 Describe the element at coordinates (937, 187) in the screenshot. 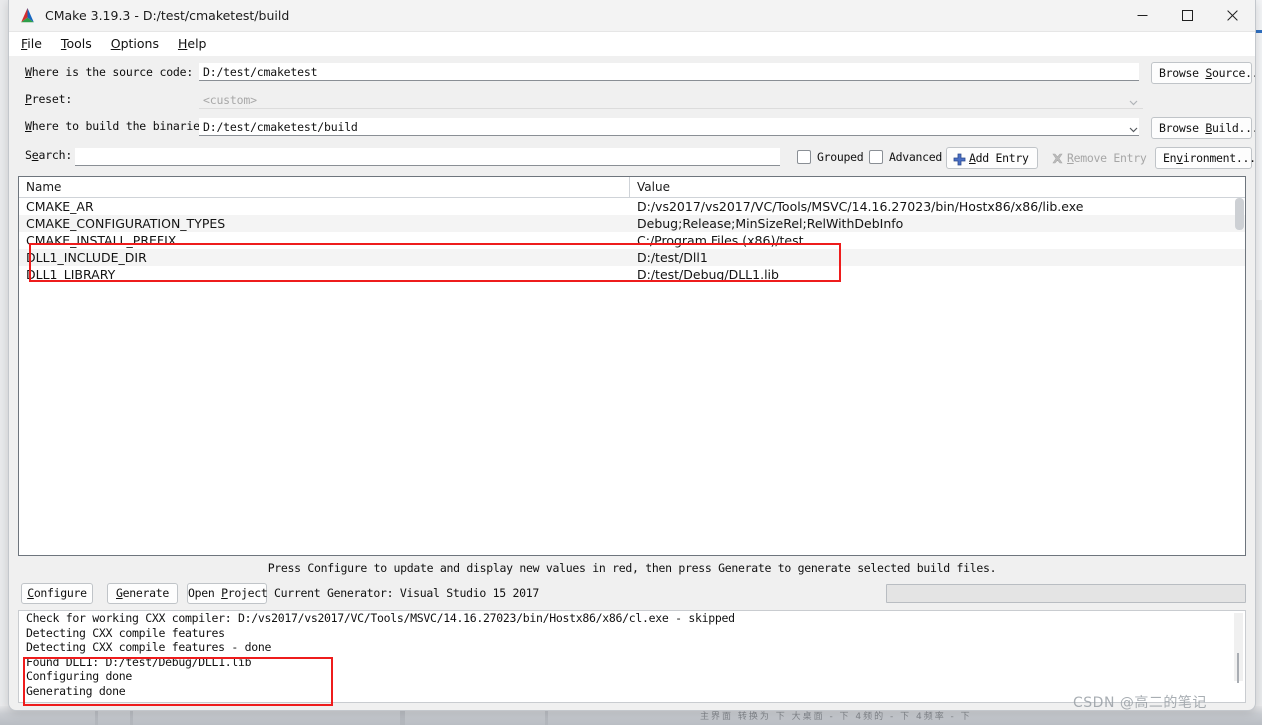

I see `column-header-value: Value` at that location.